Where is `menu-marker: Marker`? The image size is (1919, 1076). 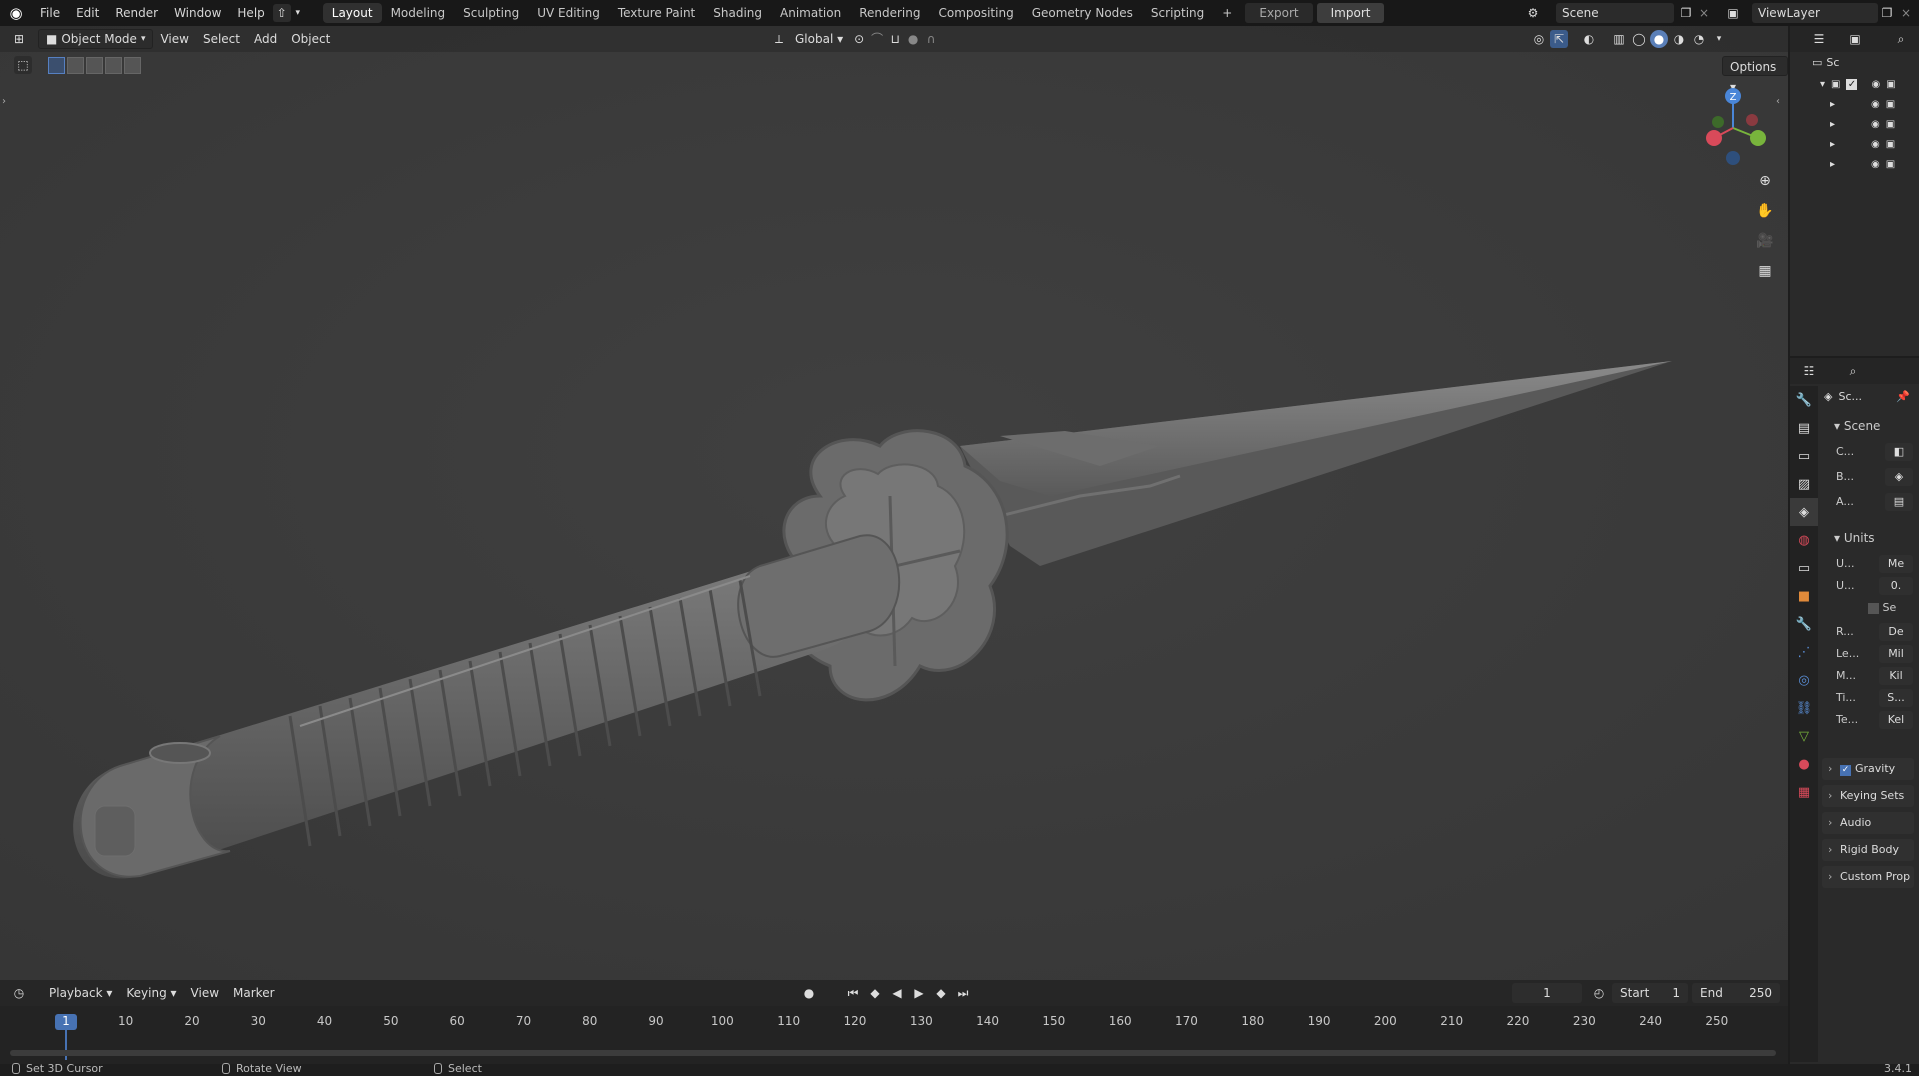
menu-marker: Marker is located at coordinates (253, 993).